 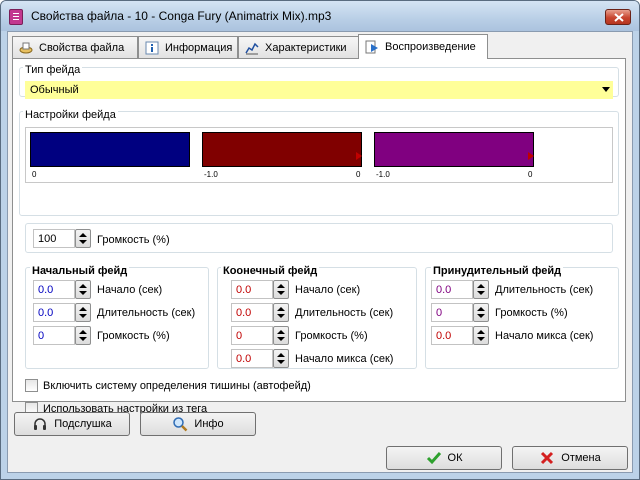 What do you see at coordinates (54, 238) in the screenshot?
I see `volume-input: 100` at bounding box center [54, 238].